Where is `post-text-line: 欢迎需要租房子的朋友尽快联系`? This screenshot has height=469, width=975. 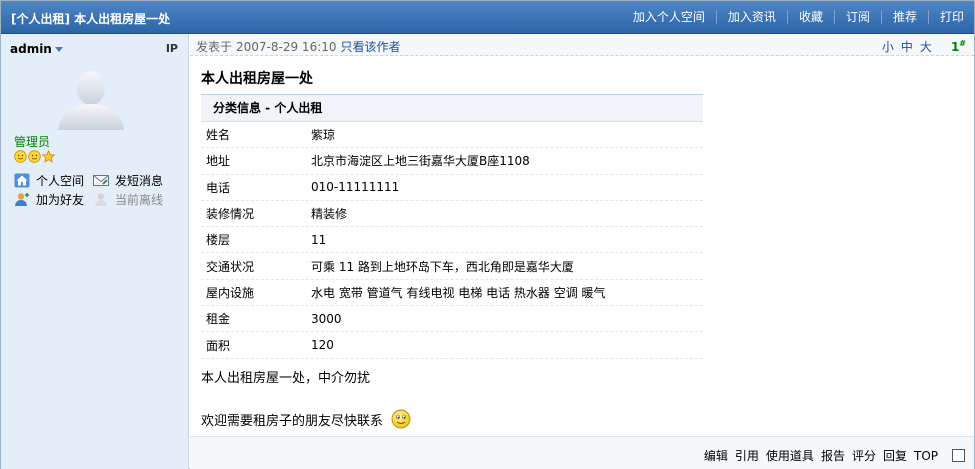
post-text-line: 欢迎需要租房子的朋友尽快联系 is located at coordinates (292, 421).